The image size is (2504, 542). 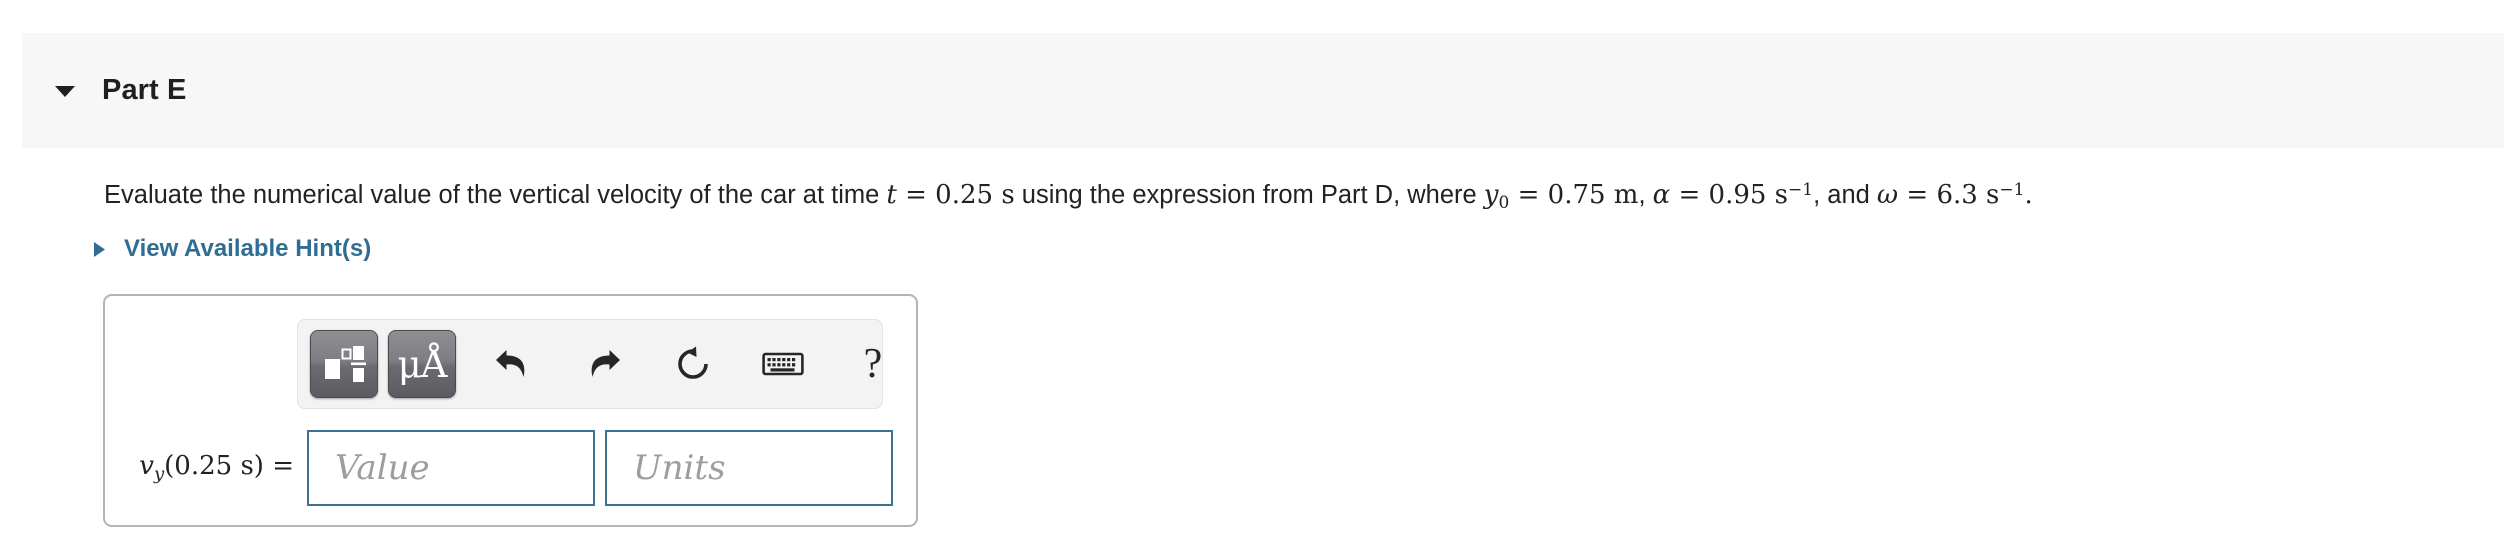 I want to click on view-available-hints-link: View Available Hint(s), so click(x=229, y=249).